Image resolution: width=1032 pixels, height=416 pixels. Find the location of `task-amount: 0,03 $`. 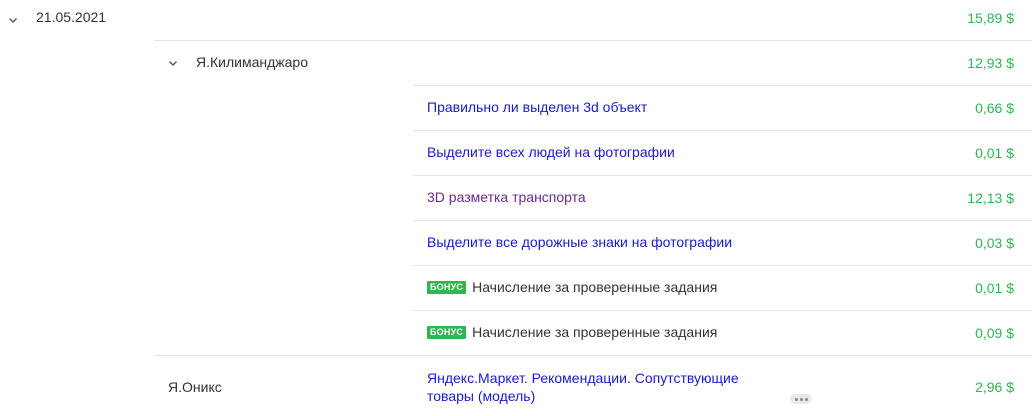

task-amount: 0,03 $ is located at coordinates (994, 243).